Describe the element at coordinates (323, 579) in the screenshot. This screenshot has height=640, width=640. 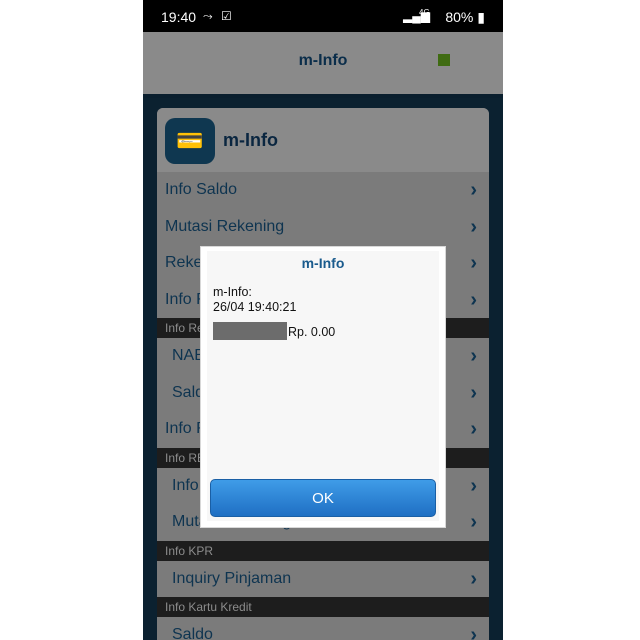
I see `menu-item-inquiry-pinjaman: Inquiry Pinjaman ›` at that location.